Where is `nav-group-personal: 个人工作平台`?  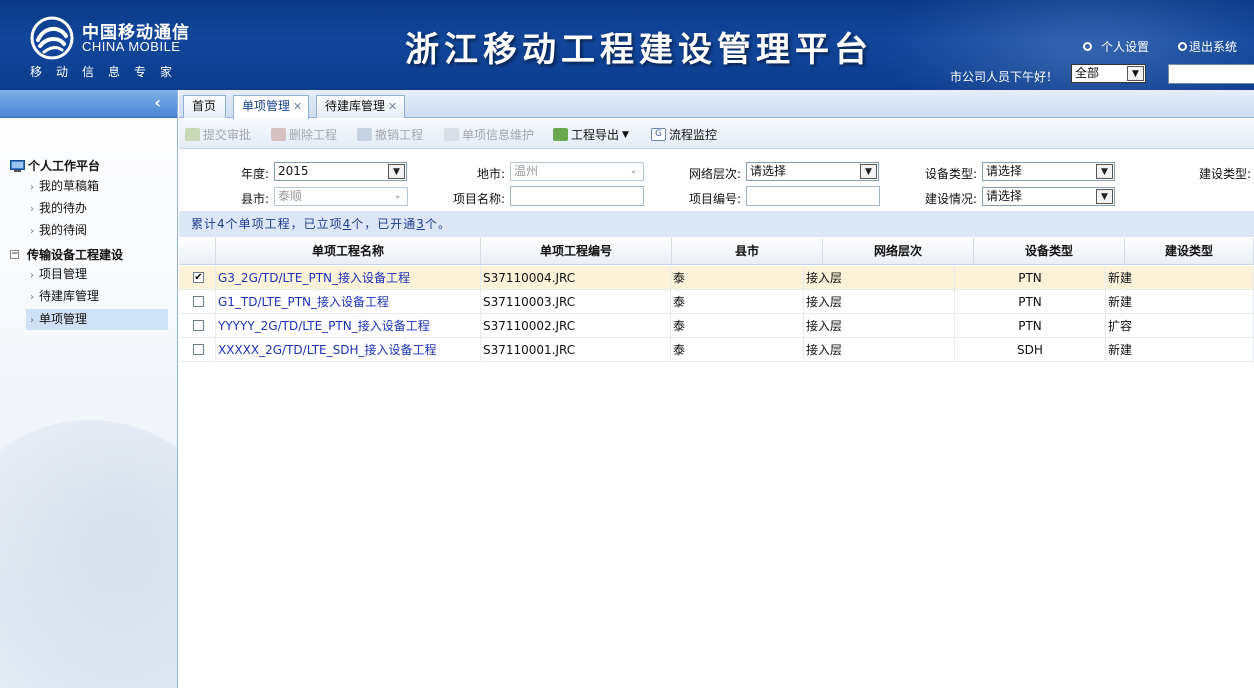
nav-group-personal: 个人工作平台 is located at coordinates (55, 165).